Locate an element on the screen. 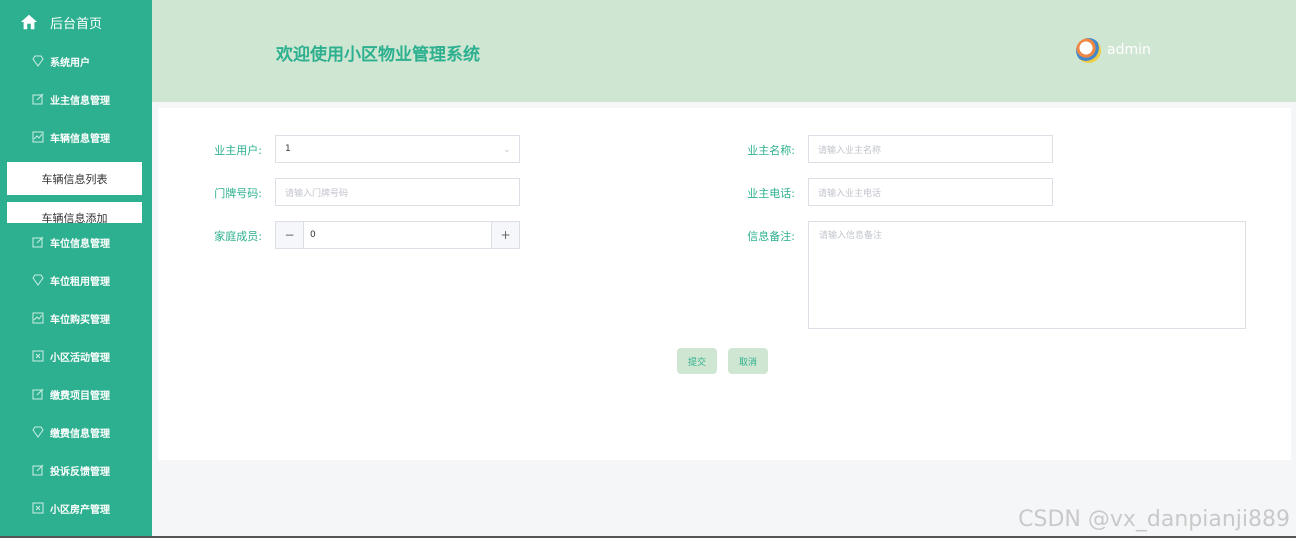 This screenshot has width=1296, height=538. cancel-button: 取消 is located at coordinates (748, 361).